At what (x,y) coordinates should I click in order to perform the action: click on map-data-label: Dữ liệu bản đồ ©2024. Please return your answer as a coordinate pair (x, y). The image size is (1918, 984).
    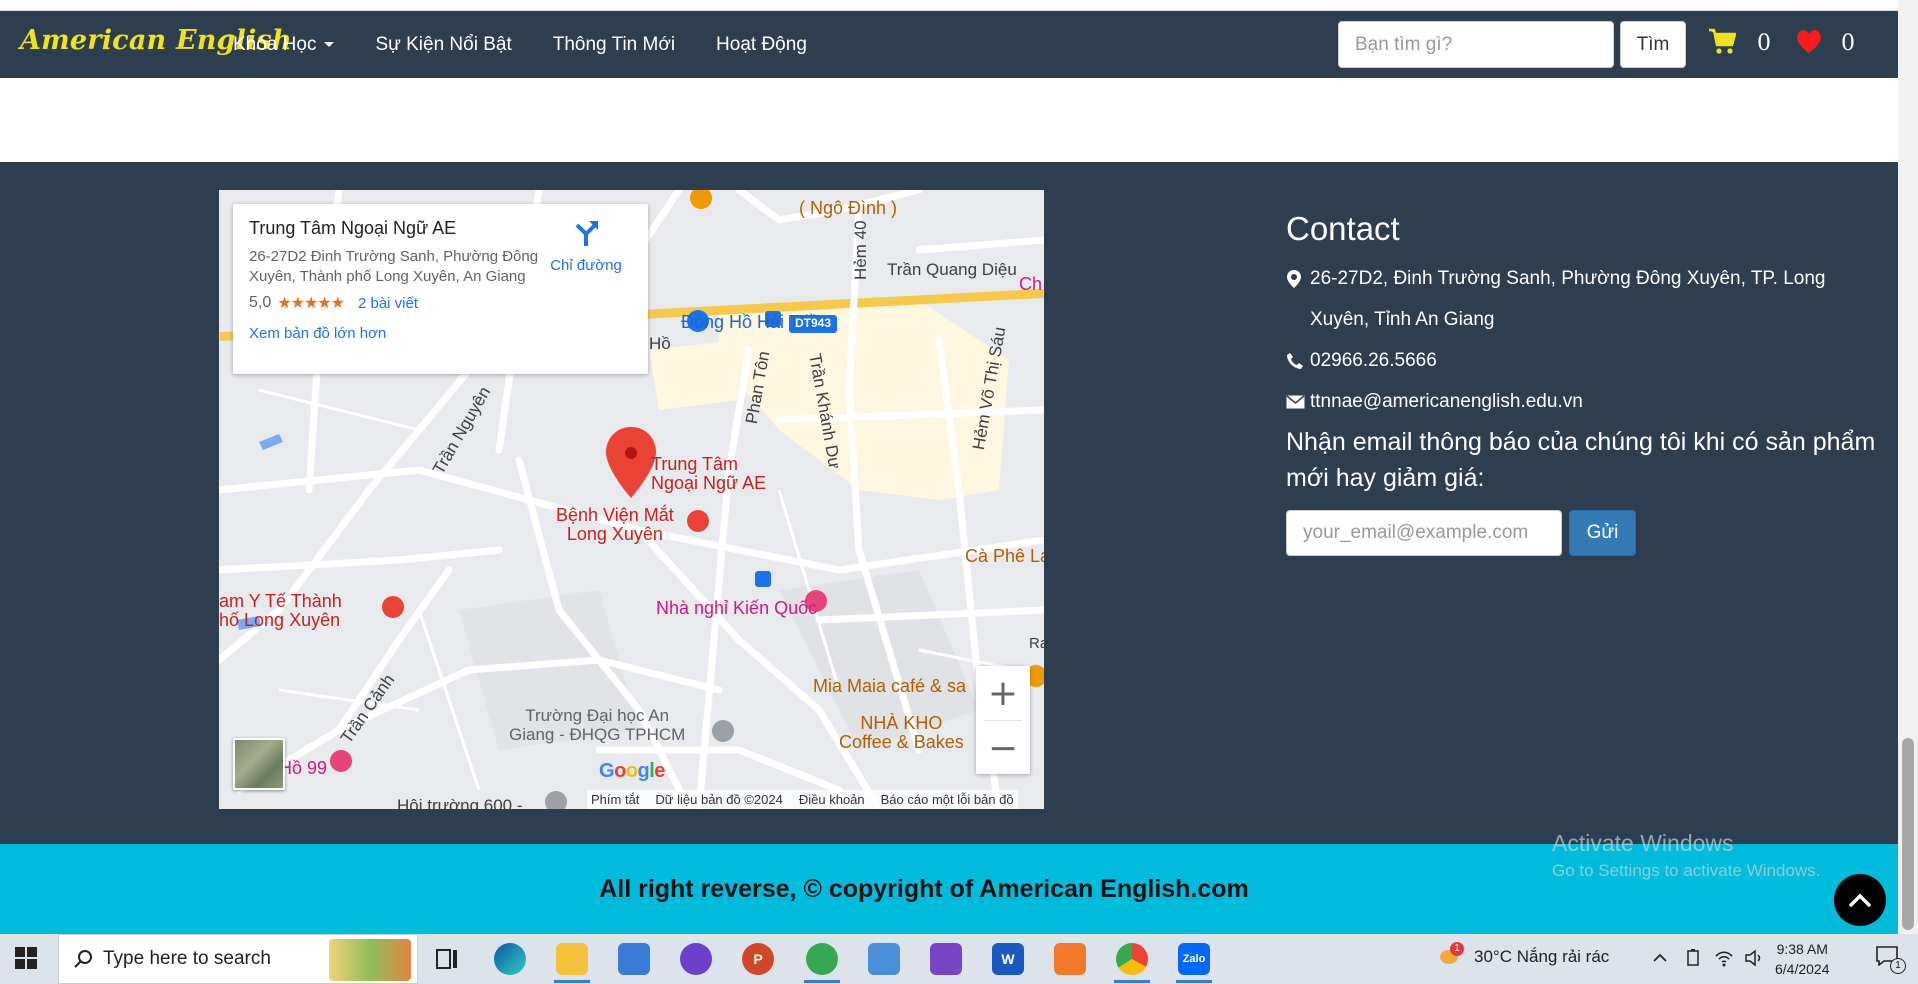
    Looking at the image, I should click on (719, 799).